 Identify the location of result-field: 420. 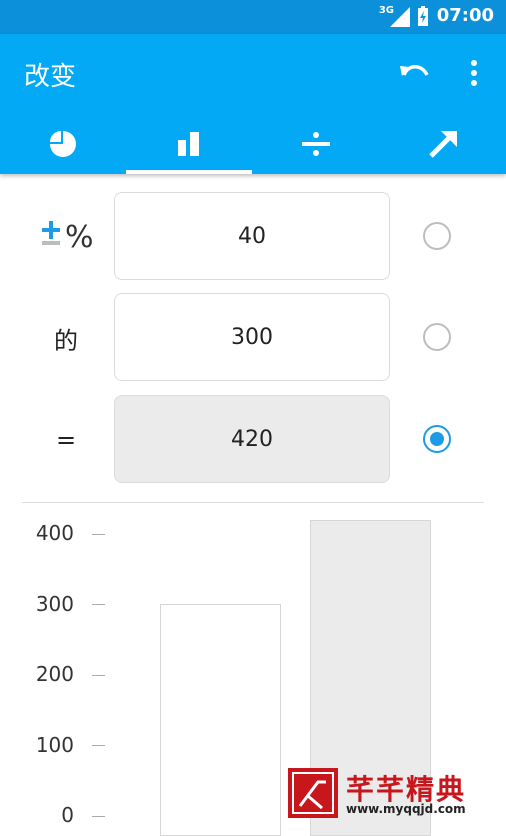
(252, 439).